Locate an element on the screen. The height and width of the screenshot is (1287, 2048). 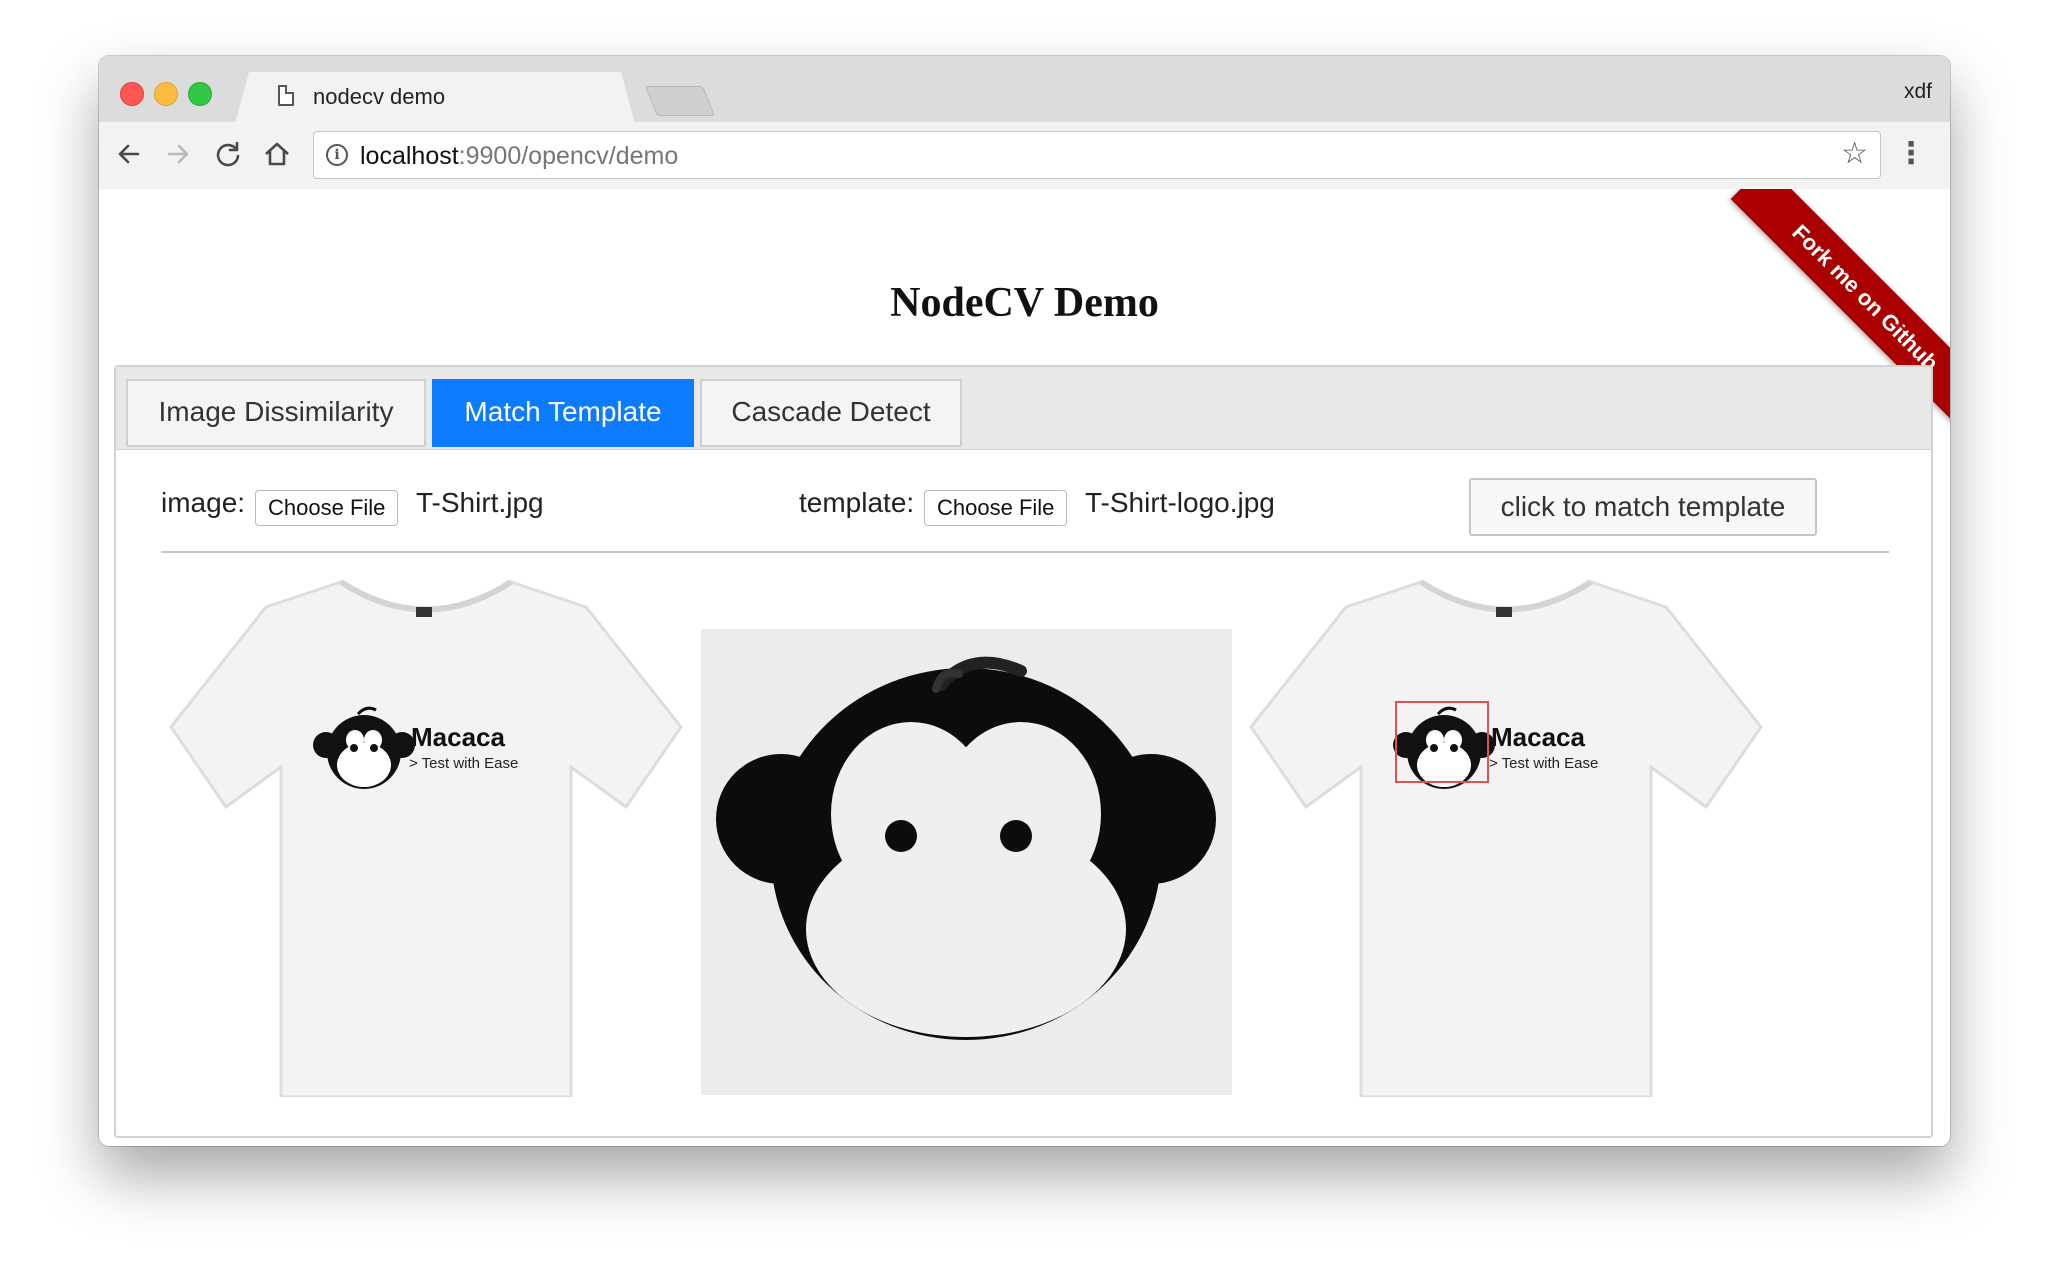
tab-match-template: Match Template is located at coordinates (563, 413).